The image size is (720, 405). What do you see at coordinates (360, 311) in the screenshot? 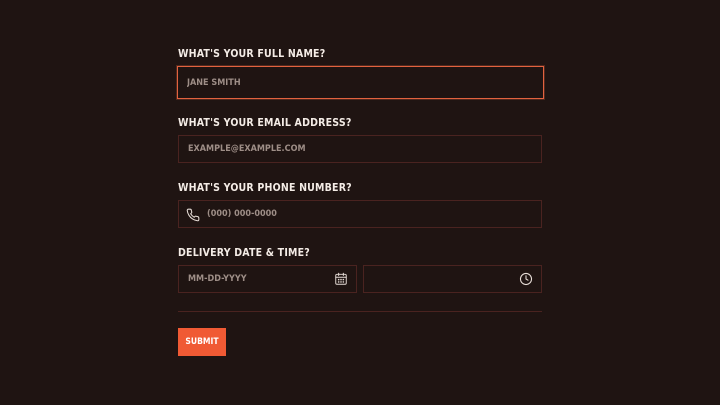
I see `form-divider` at bounding box center [360, 311].